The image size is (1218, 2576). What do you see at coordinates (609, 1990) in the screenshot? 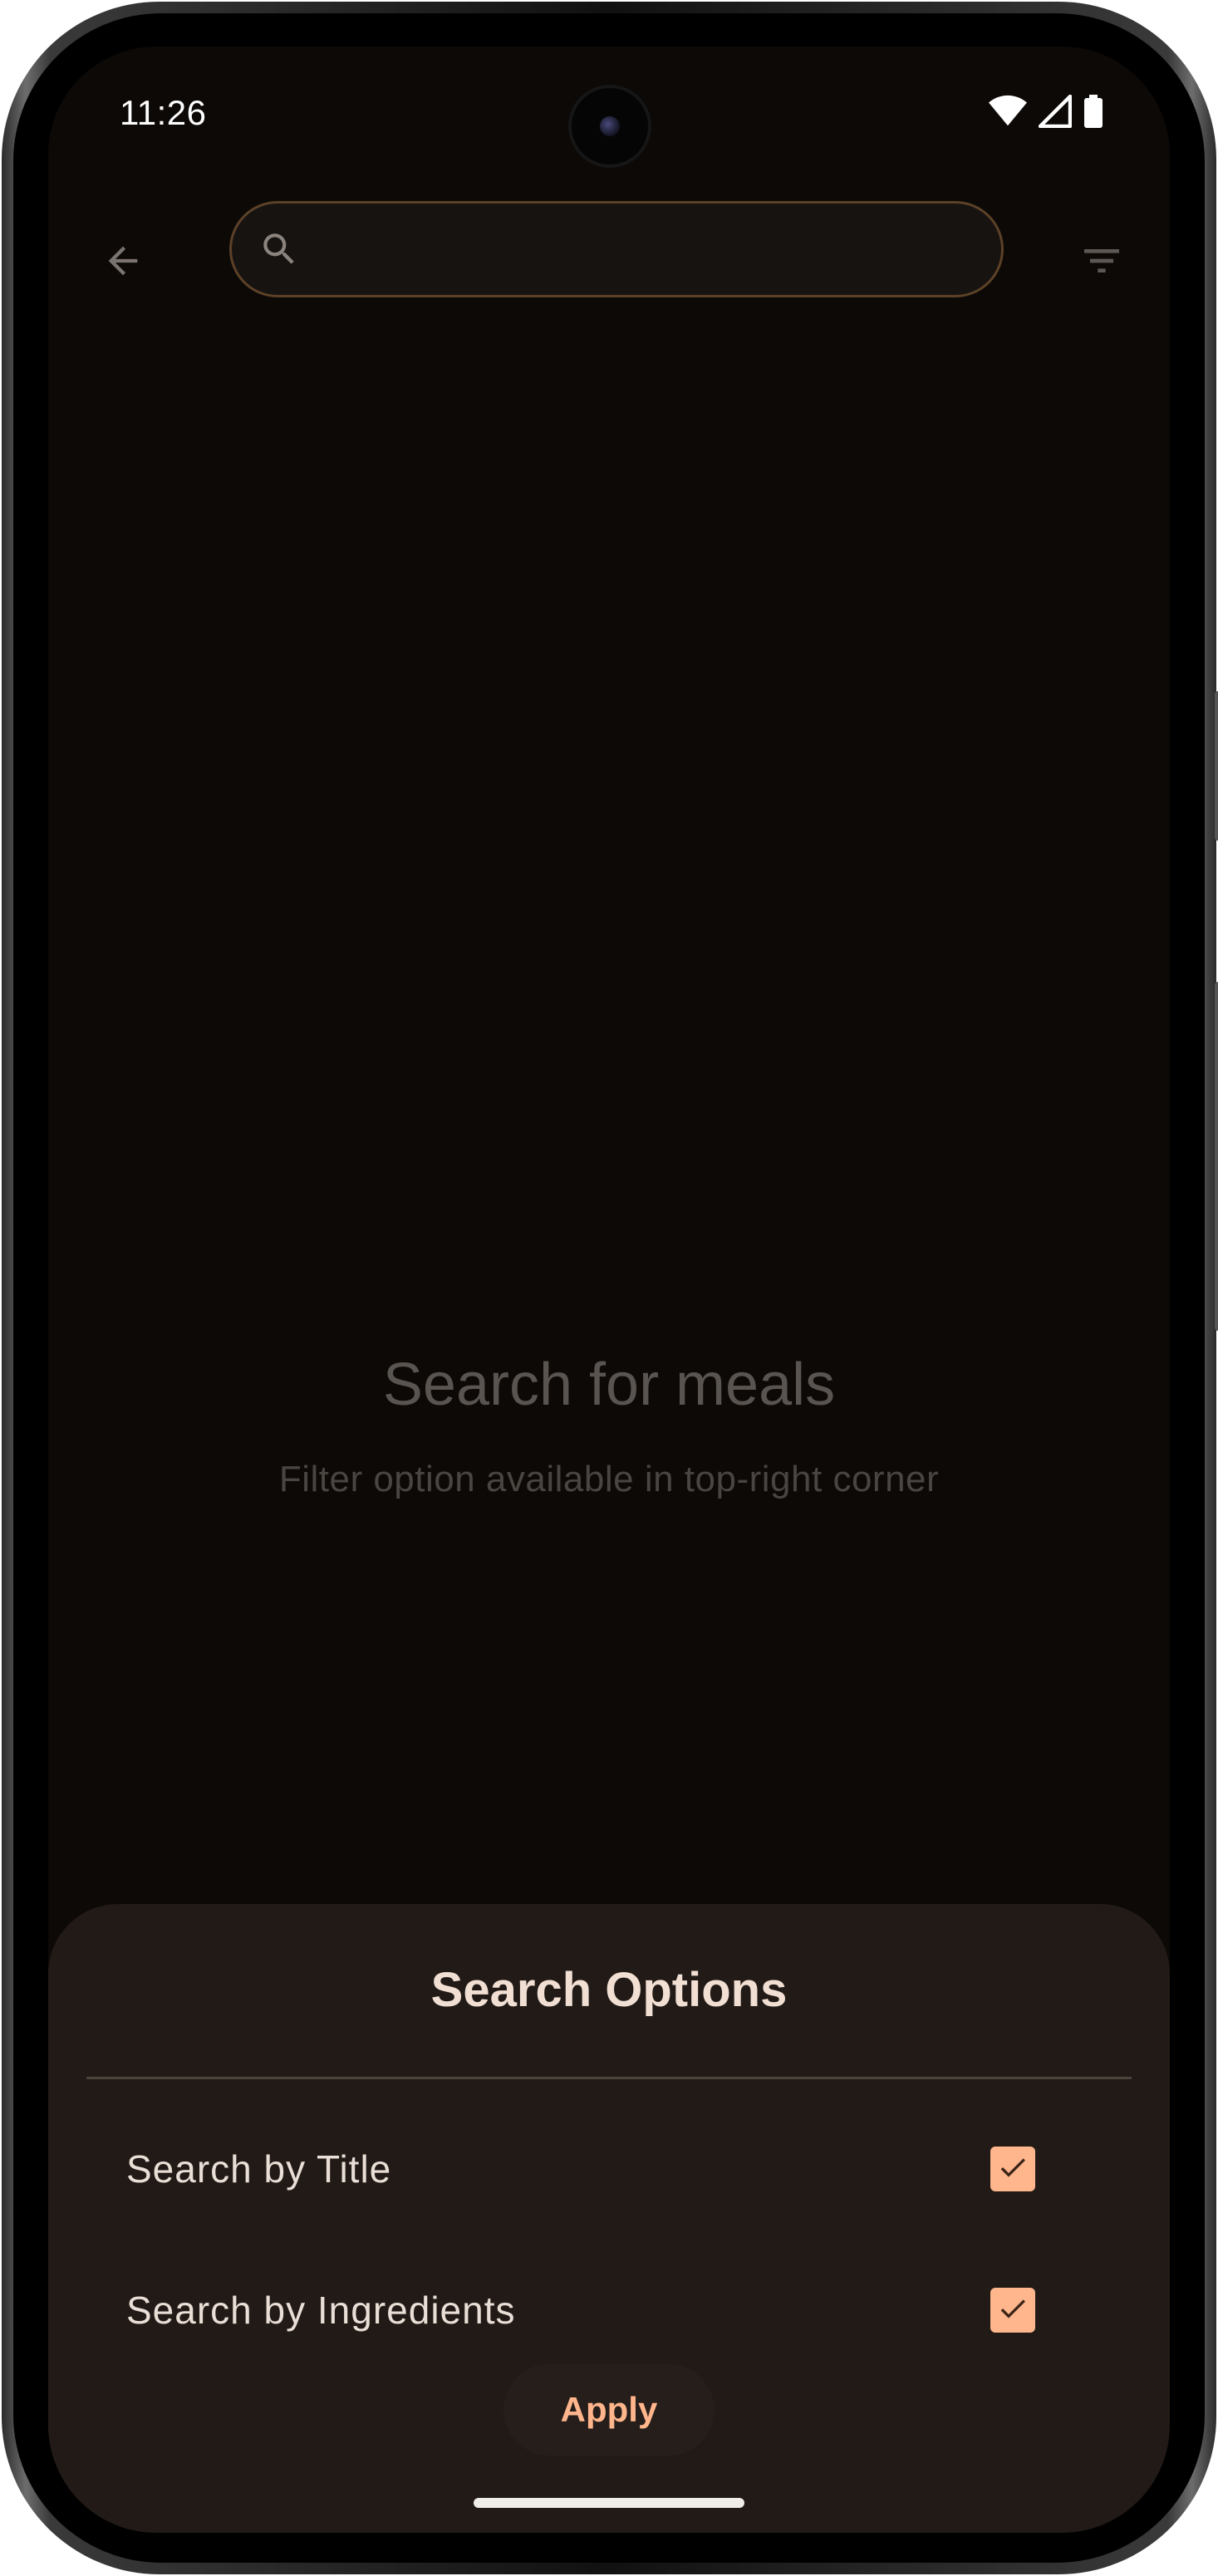
I see `sheet-title: Search Options` at bounding box center [609, 1990].